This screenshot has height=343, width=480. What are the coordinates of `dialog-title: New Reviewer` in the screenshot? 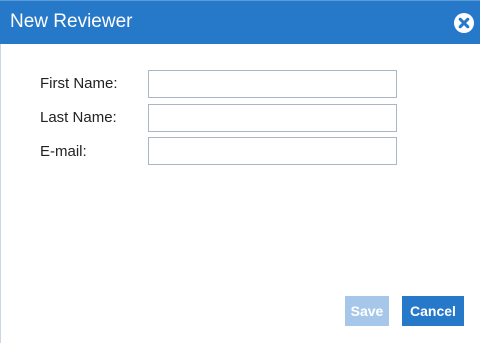 It's located at (71, 21).